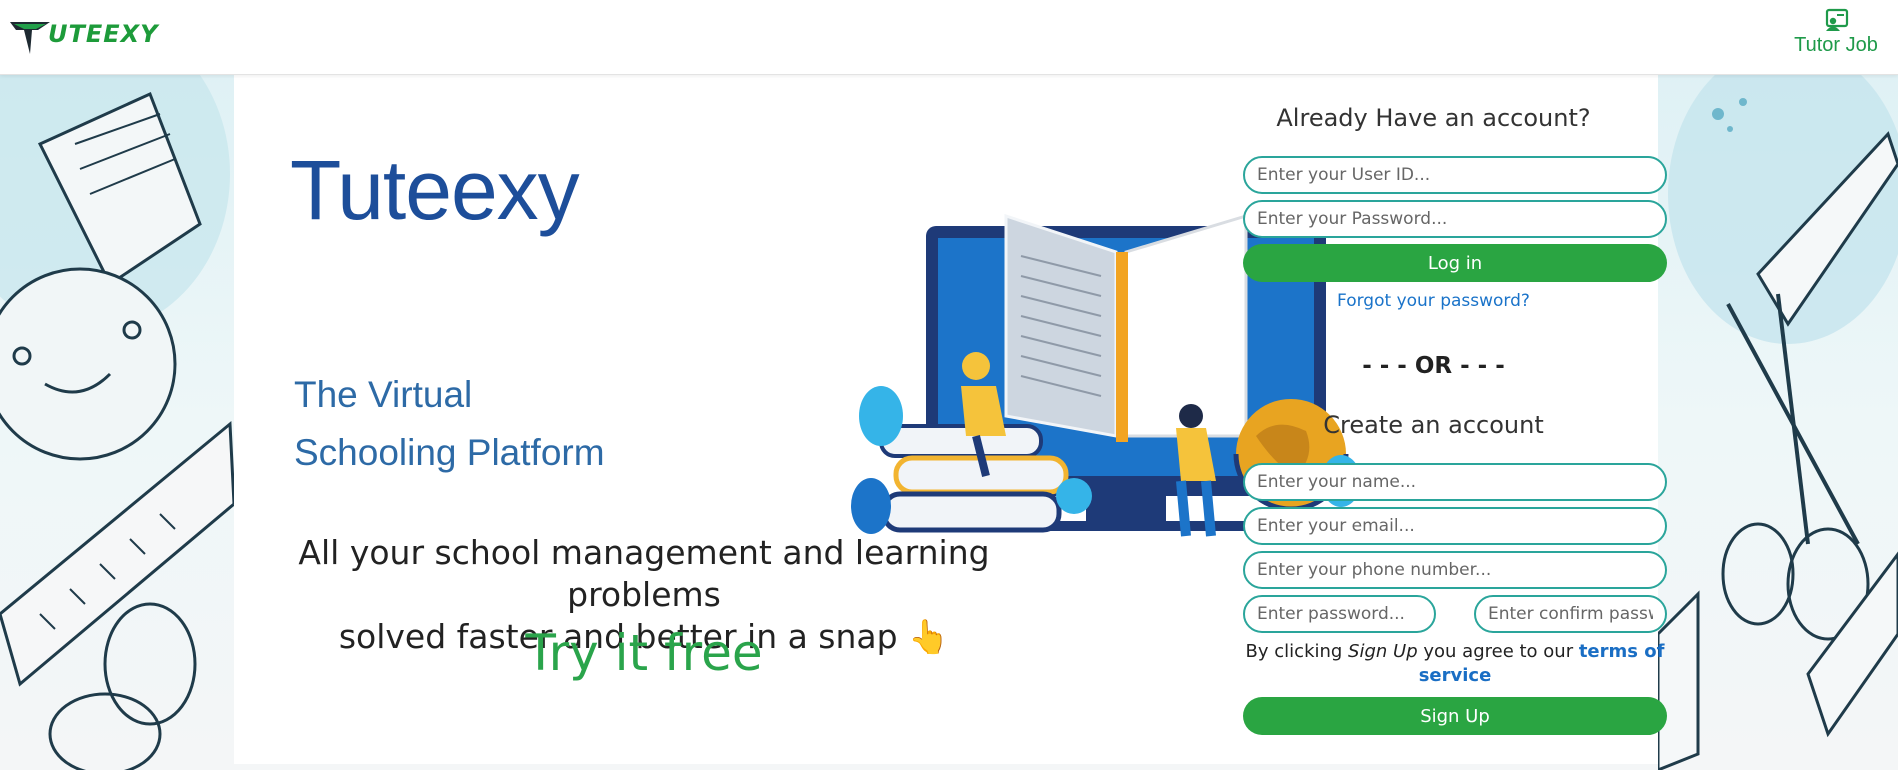  Describe the element at coordinates (464, 424) in the screenshot. I see `platform-tagline: The Virtual Schooling Platform` at that location.